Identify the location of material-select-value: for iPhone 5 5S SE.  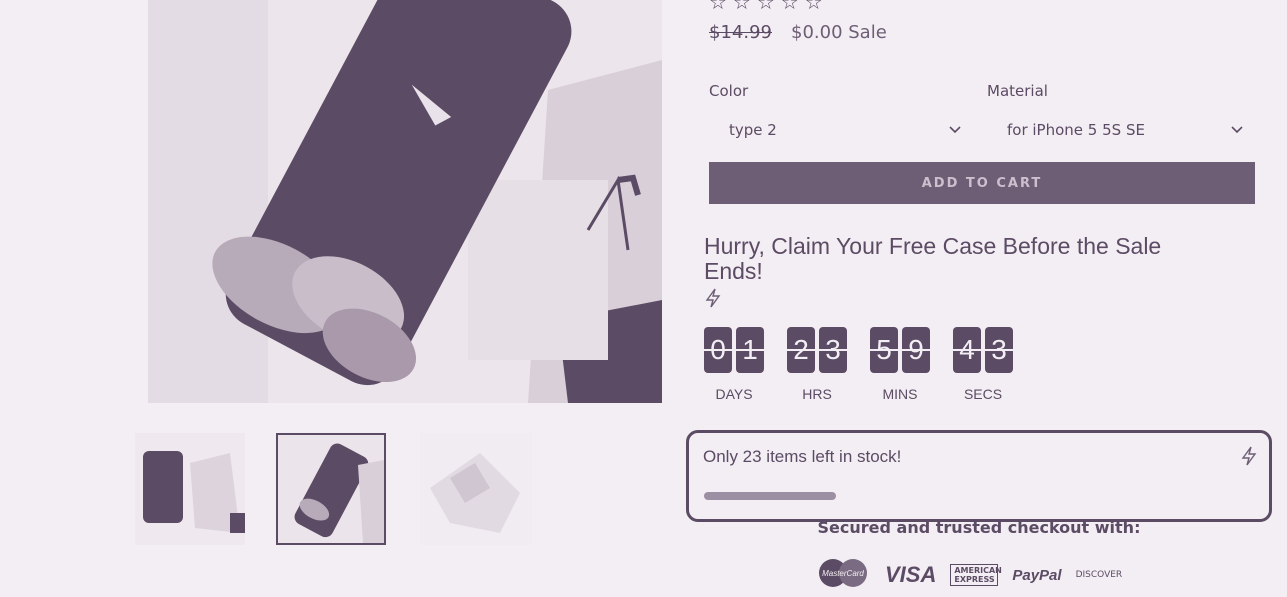
(1076, 130).